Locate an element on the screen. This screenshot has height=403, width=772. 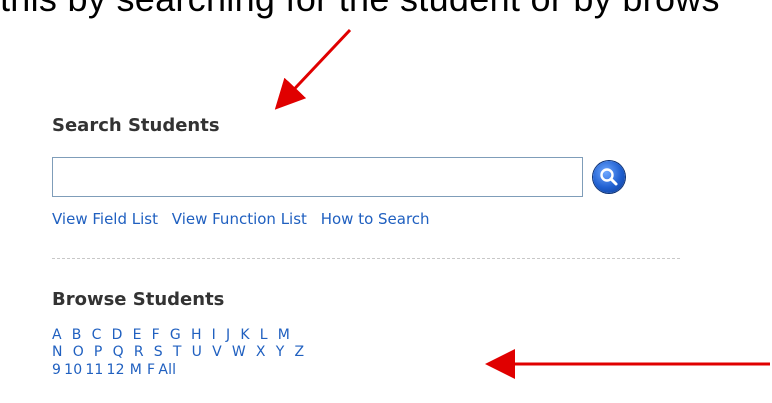
browse-letter-g: G is located at coordinates (175, 335).